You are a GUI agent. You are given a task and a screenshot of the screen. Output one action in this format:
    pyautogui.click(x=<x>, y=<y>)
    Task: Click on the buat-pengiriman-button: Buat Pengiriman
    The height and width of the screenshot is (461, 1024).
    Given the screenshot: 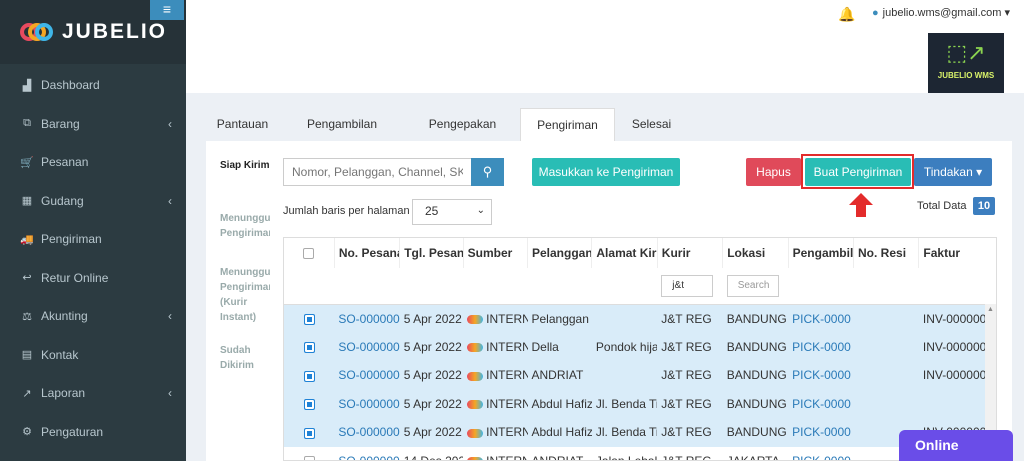 What is the action you would take?
    pyautogui.click(x=858, y=172)
    